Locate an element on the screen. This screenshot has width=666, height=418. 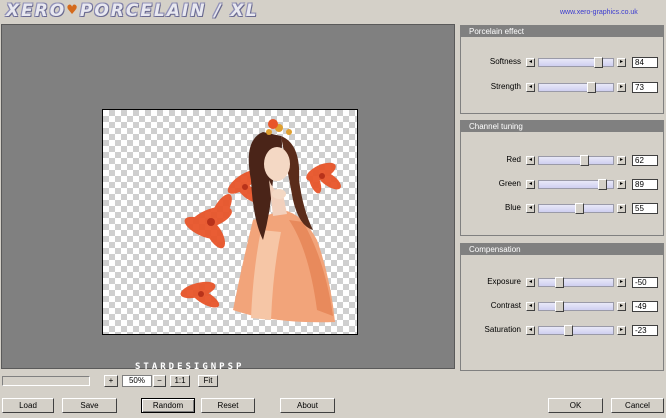
contrast-increase-arrow-icon: ▸ is located at coordinates (621, 306).